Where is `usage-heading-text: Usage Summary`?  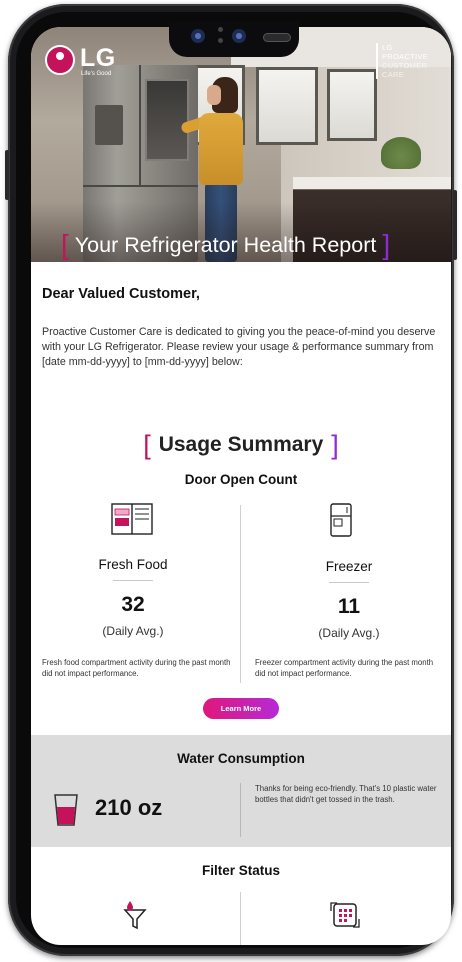
usage-heading-text: Usage Summary is located at coordinates (241, 444).